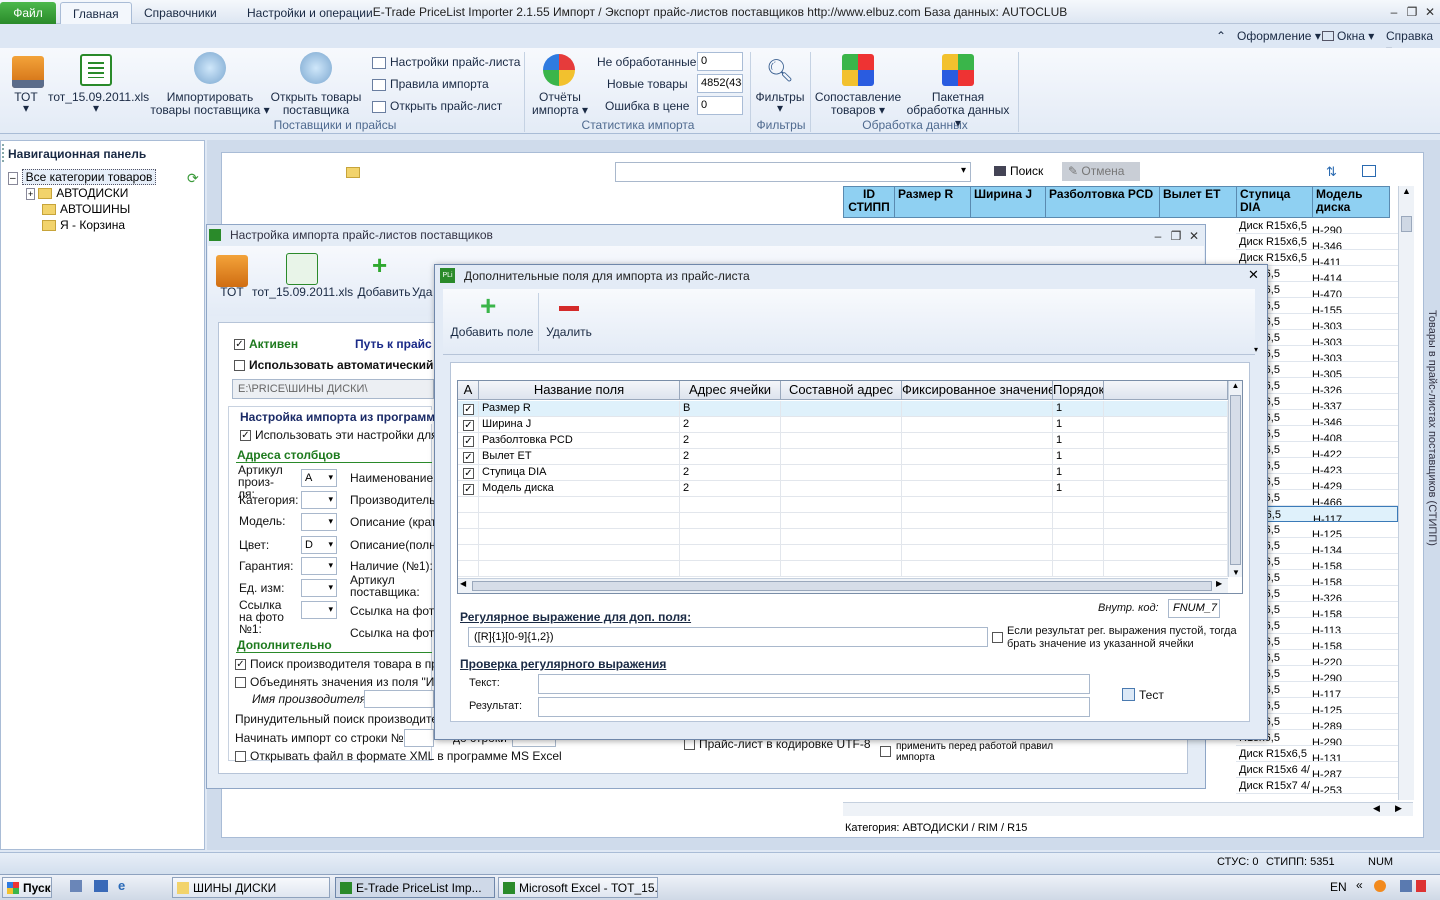 This screenshot has height=900, width=1440. Describe the element at coordinates (96, 13) in the screenshot. I see `tab-main: Главная` at that location.